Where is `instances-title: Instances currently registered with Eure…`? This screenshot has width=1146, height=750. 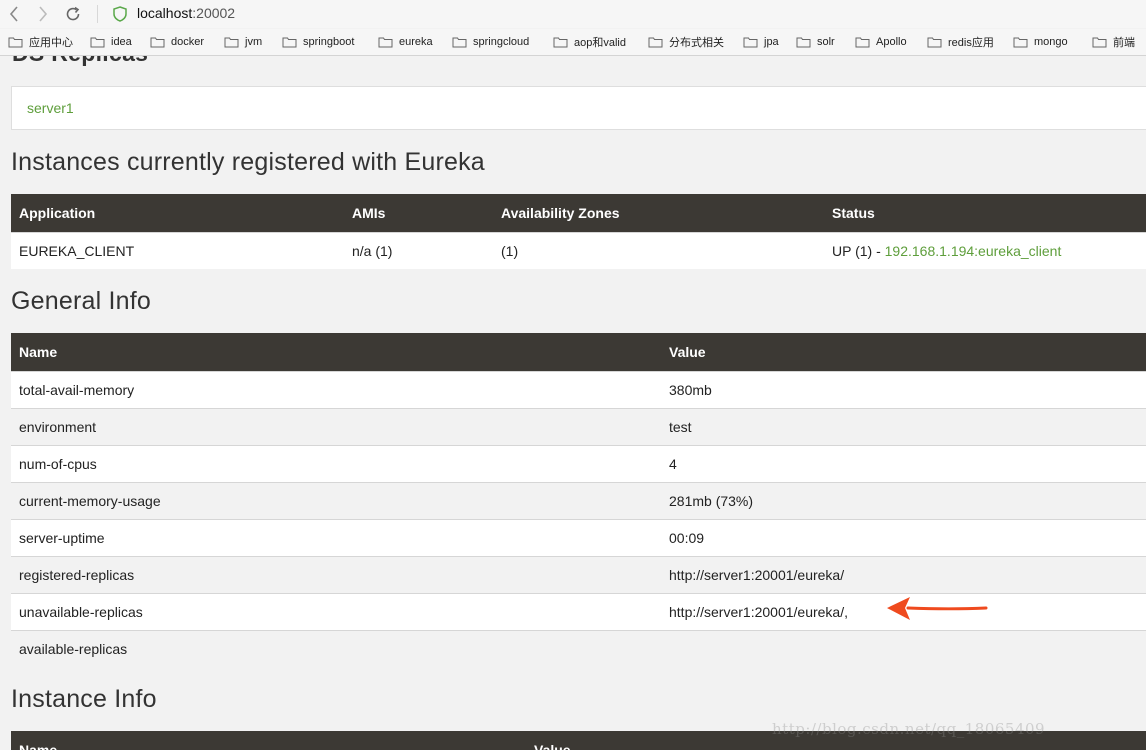
instances-title: Instances currently registered with Eure… is located at coordinates (248, 162).